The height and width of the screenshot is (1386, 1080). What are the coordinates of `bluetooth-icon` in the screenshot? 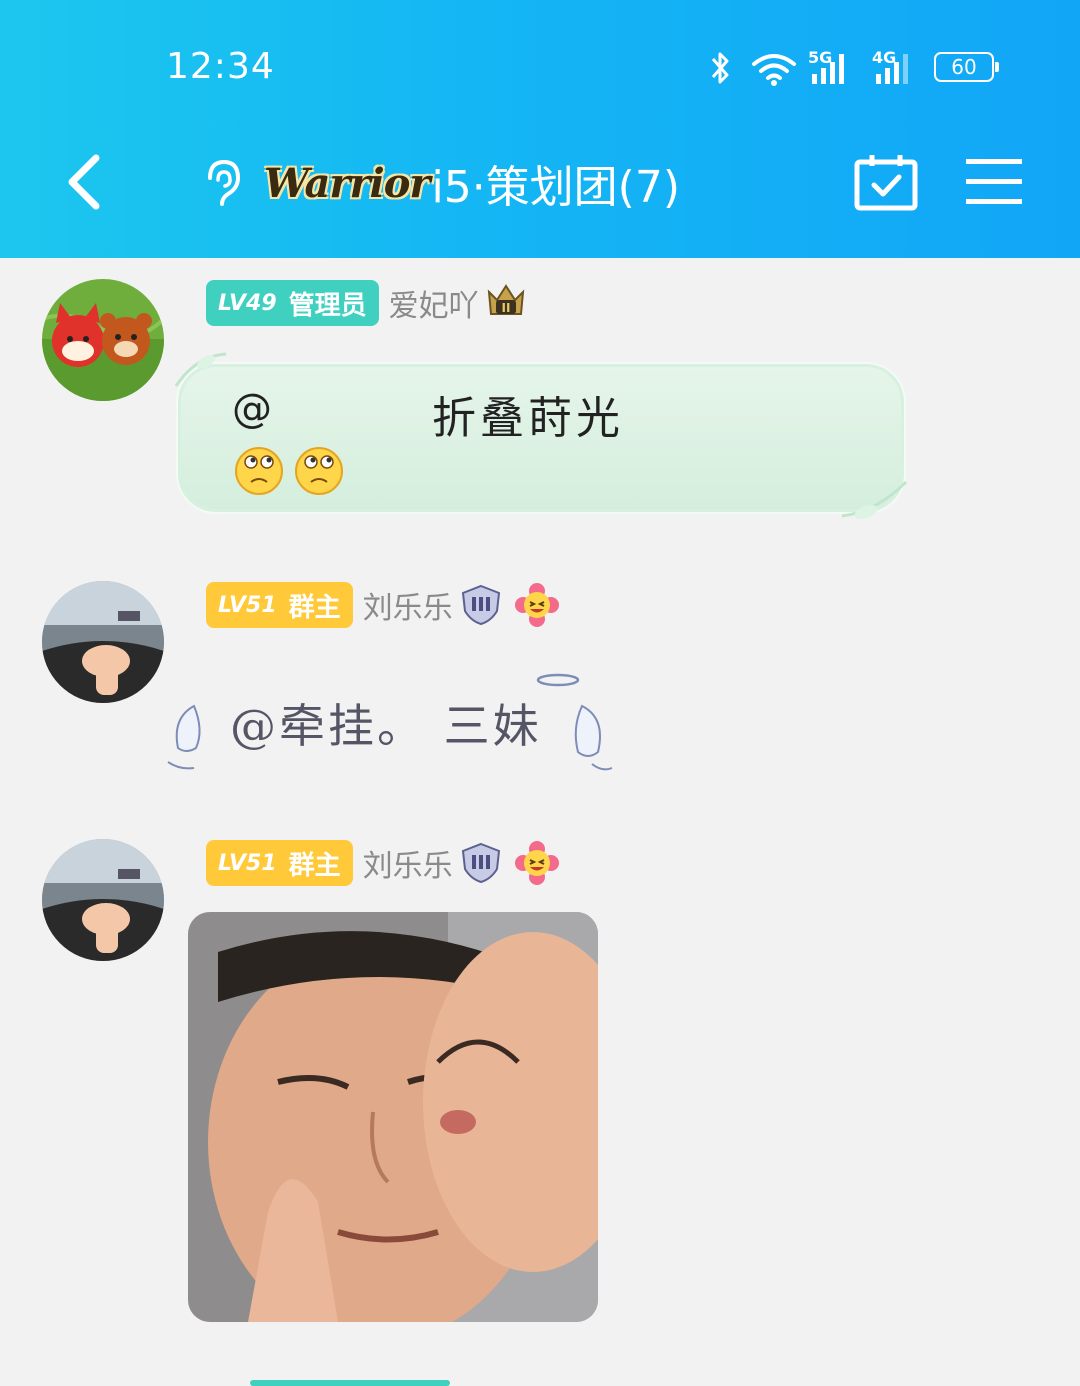 It's located at (720, 68).